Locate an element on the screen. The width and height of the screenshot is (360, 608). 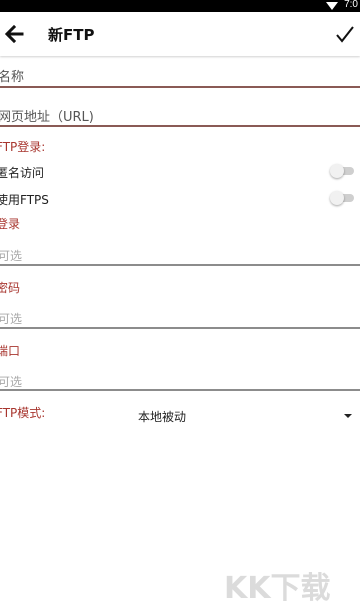
ftps-toggle is located at coordinates (343, 198).